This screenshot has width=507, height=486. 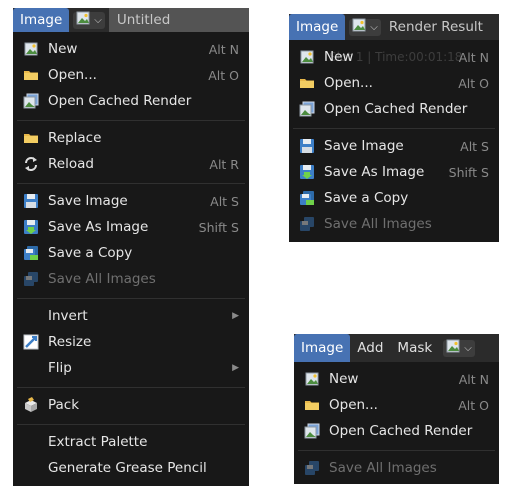 I want to click on add-menu-tab-label: Add, so click(x=370, y=348).